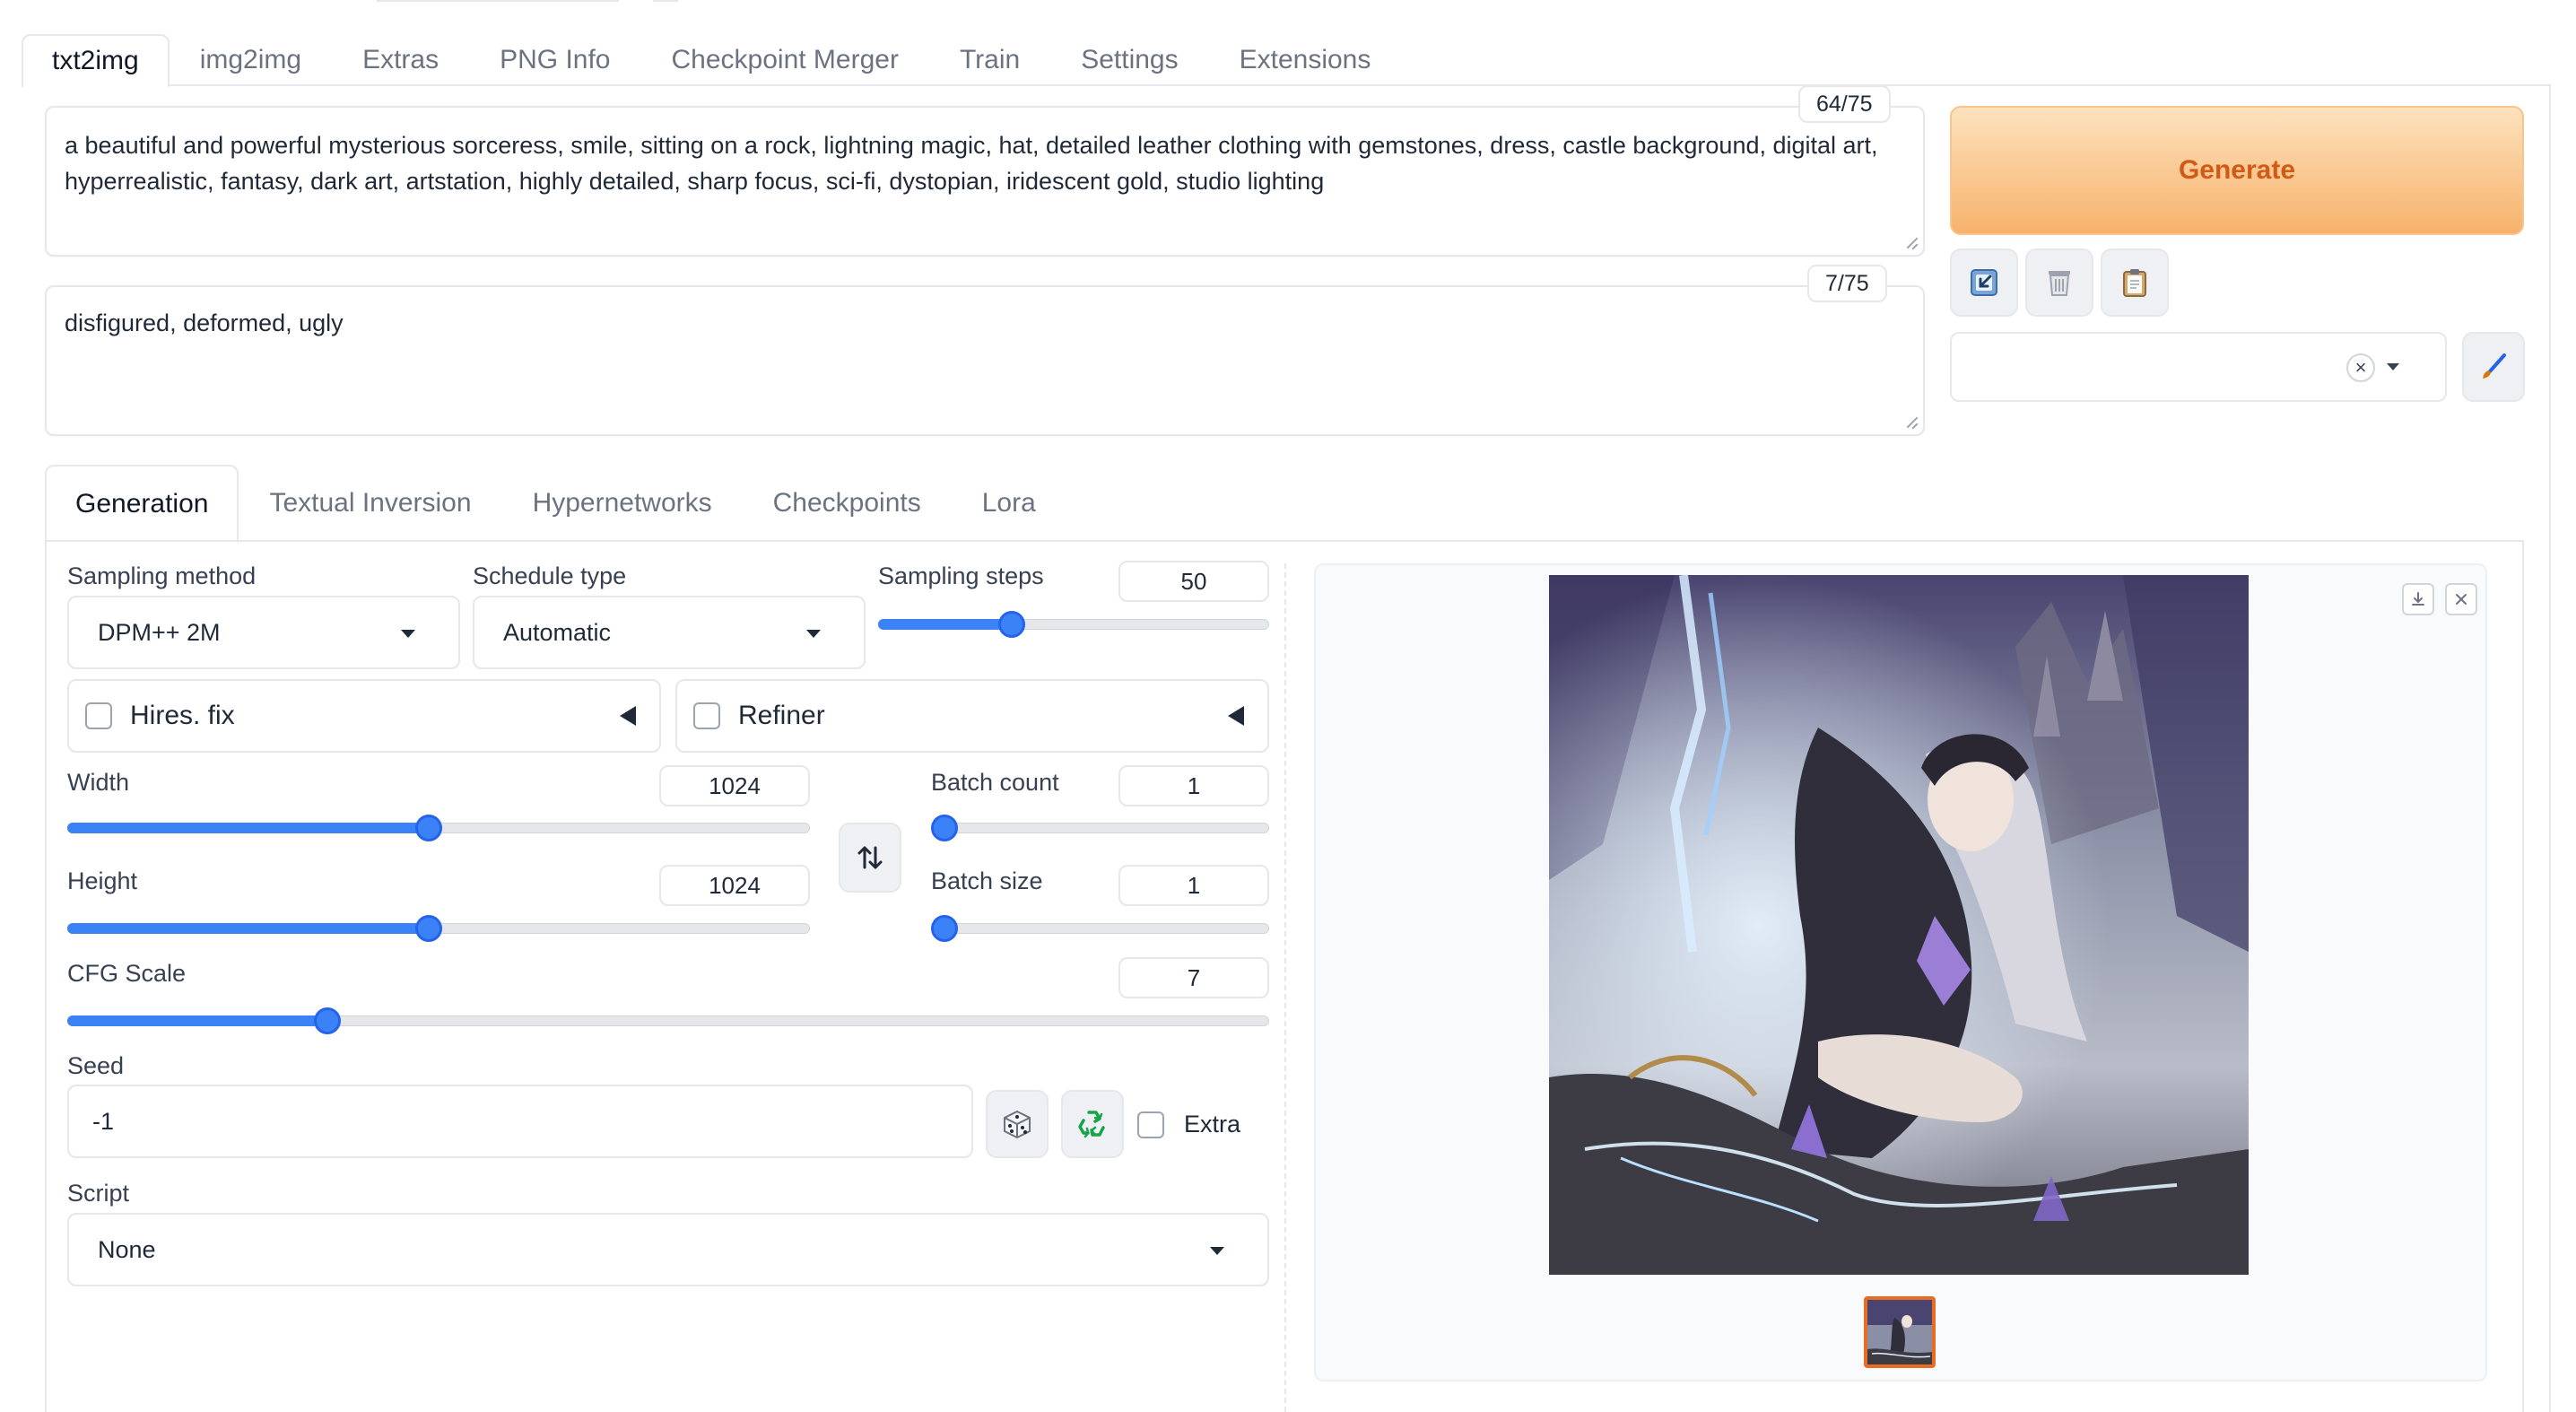 The image size is (2576, 1412). What do you see at coordinates (1847, 284) in the screenshot?
I see `negative-token-counter: 7/75` at bounding box center [1847, 284].